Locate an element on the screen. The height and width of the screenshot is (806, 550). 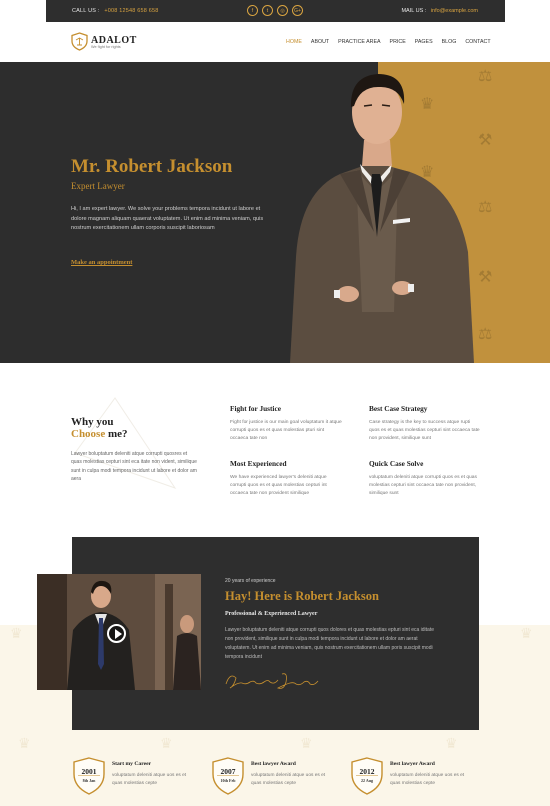
feature-title: Most Experienced is located at coordinates (258, 463).